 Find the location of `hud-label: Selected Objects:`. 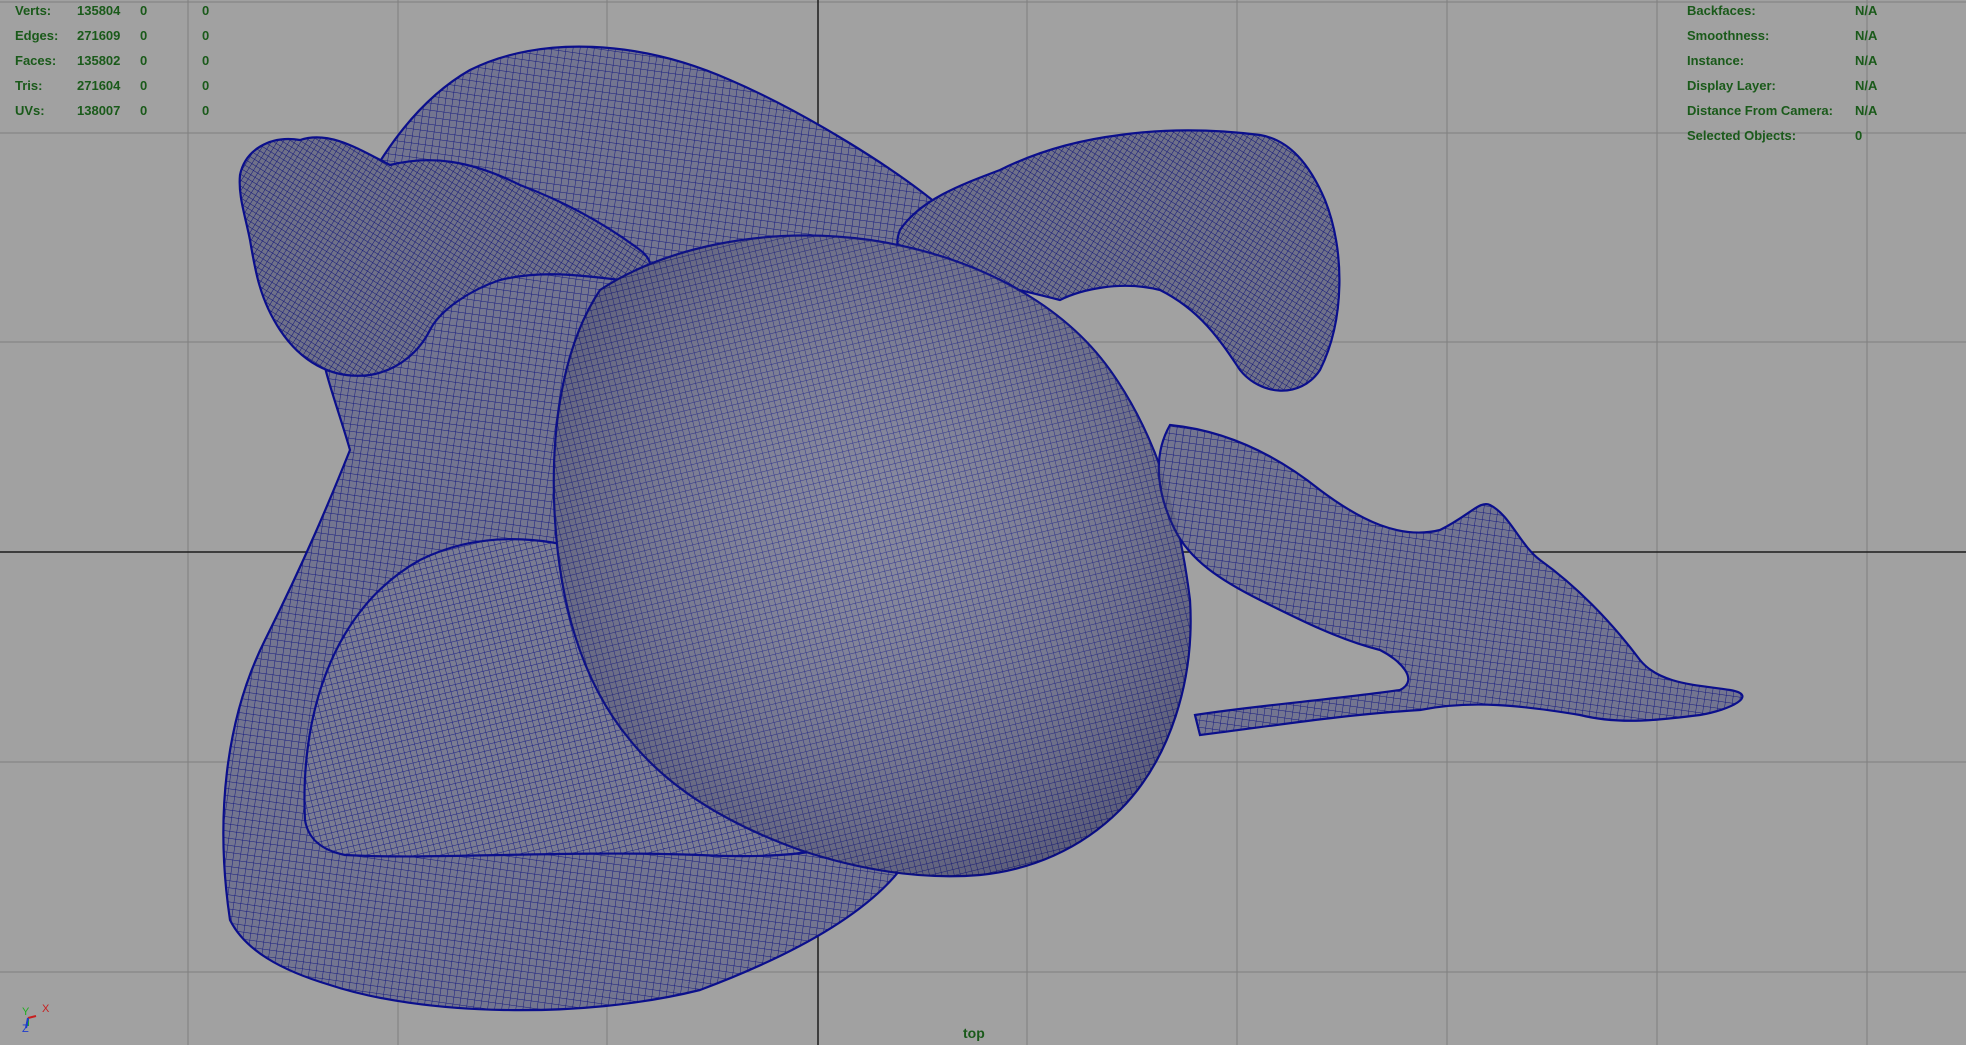

hud-label: Selected Objects: is located at coordinates (1742, 135).